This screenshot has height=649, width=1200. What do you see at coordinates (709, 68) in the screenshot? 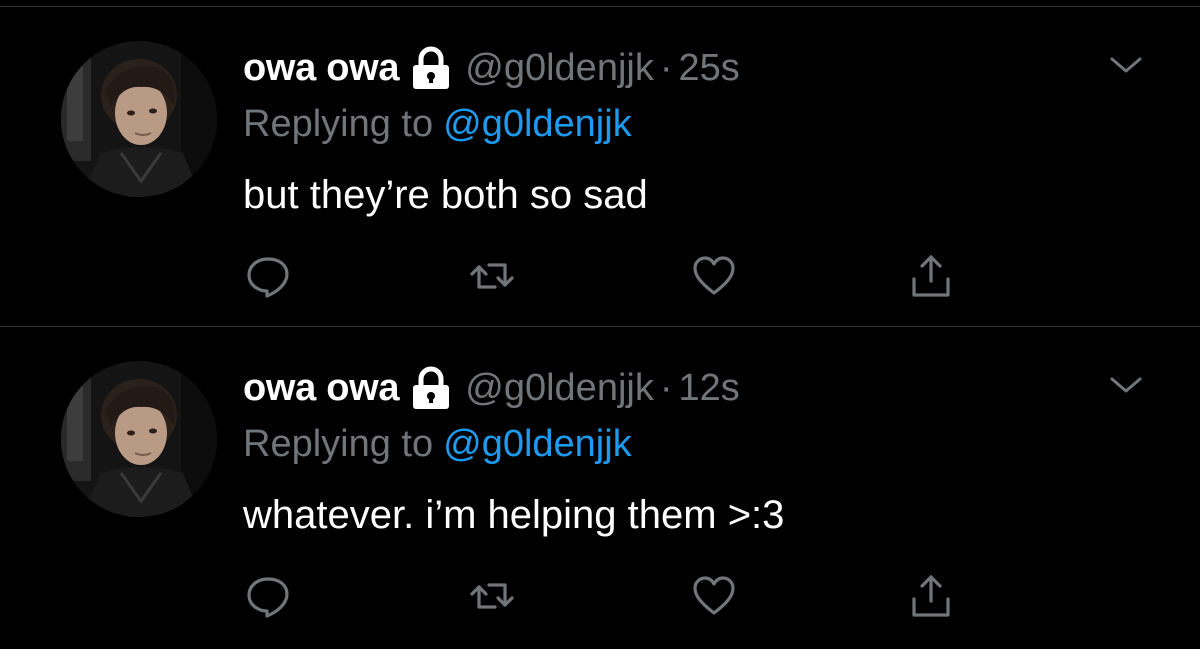
I see `timestamp: 25s` at bounding box center [709, 68].